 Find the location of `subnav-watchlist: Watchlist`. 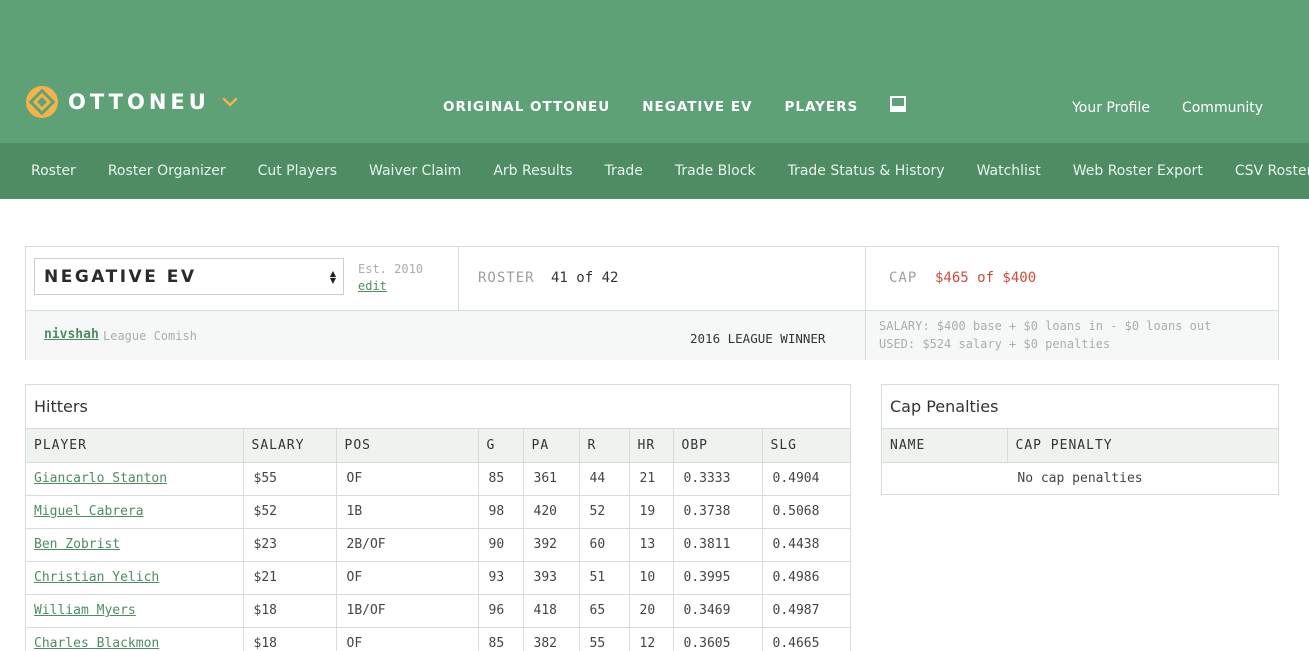

subnav-watchlist: Watchlist is located at coordinates (1009, 171).